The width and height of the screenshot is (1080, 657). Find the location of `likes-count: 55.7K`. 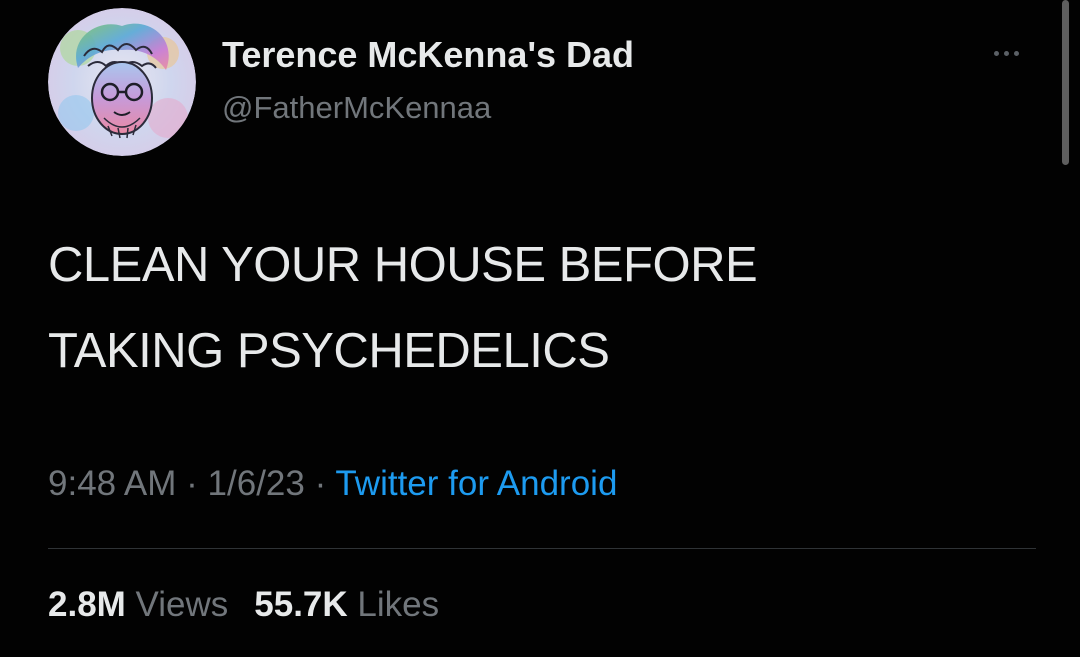

likes-count: 55.7K is located at coordinates (301, 604).